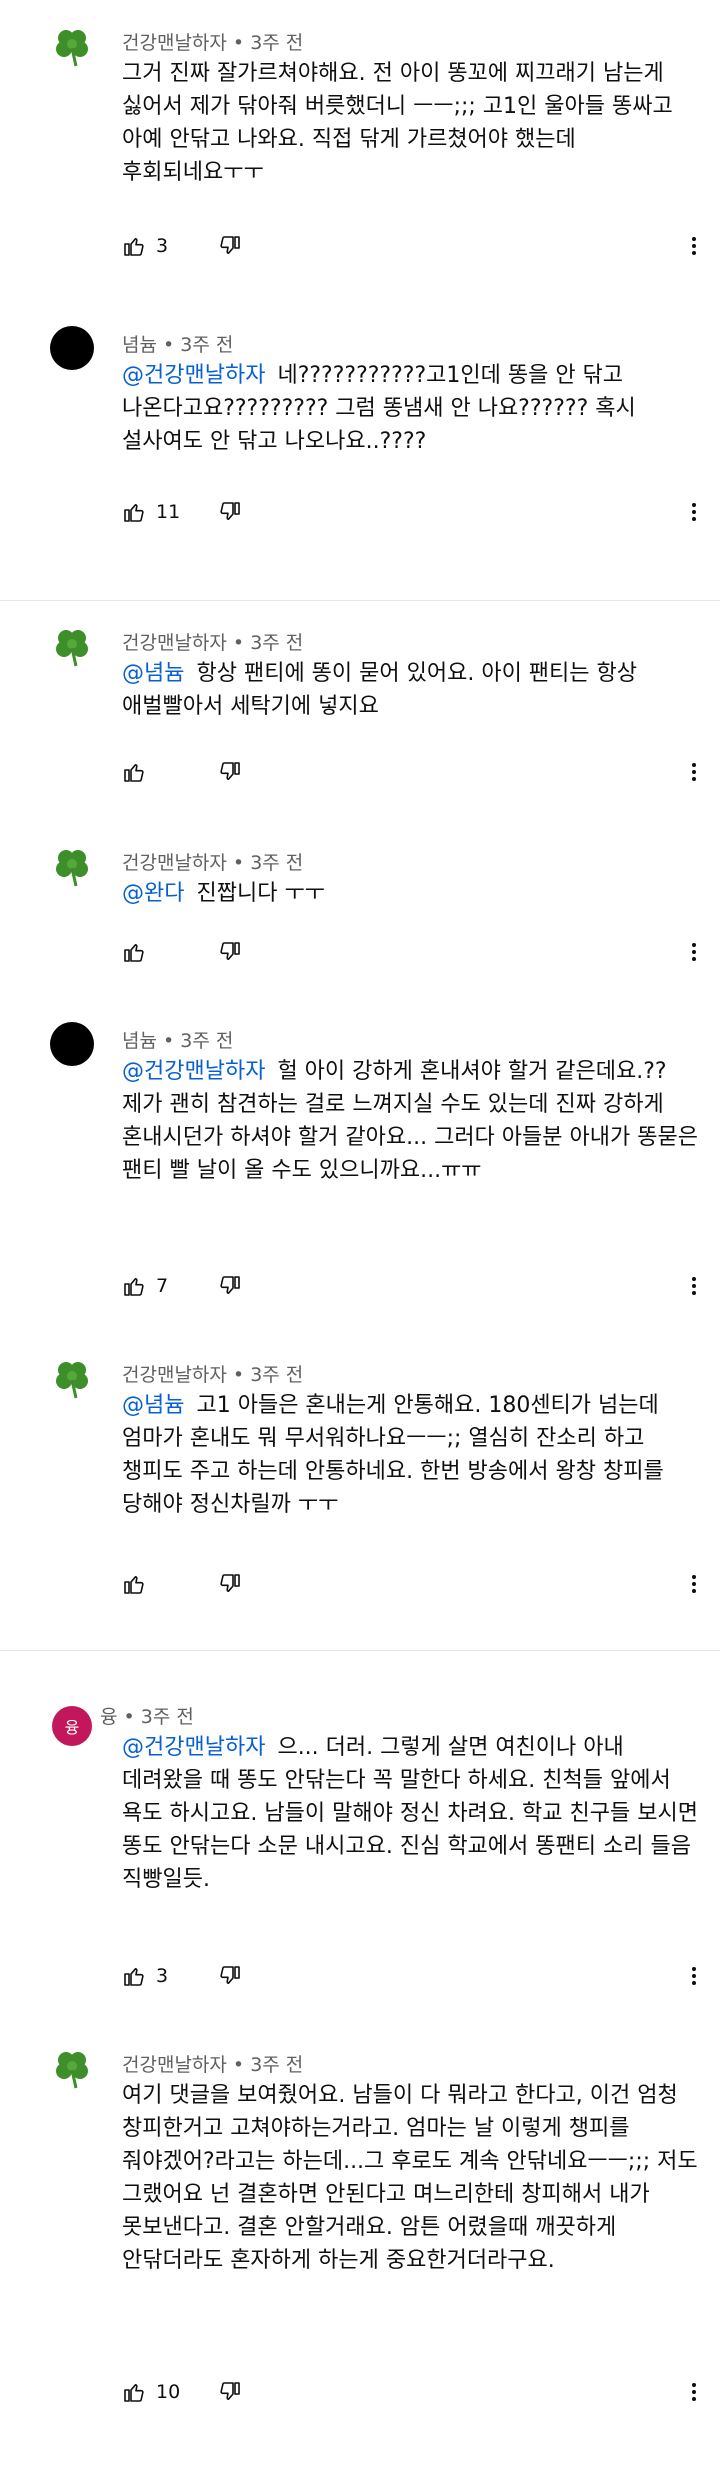  I want to click on like-count: 11, so click(168, 512).